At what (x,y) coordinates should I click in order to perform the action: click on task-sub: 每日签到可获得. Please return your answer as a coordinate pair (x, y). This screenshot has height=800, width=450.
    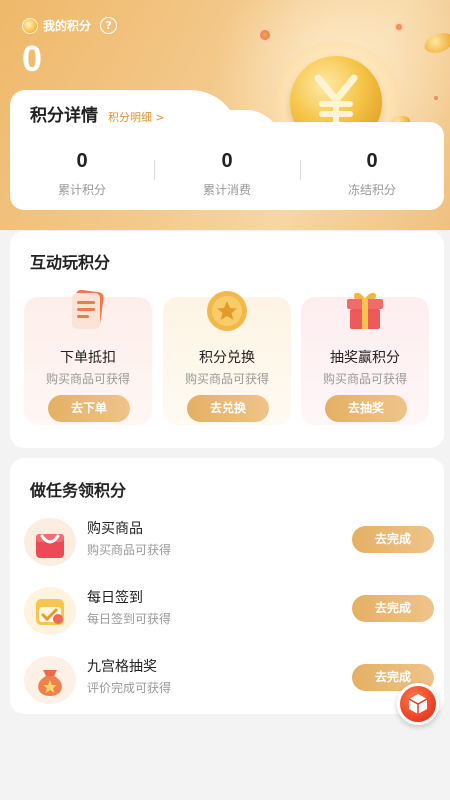
    Looking at the image, I should click on (129, 619).